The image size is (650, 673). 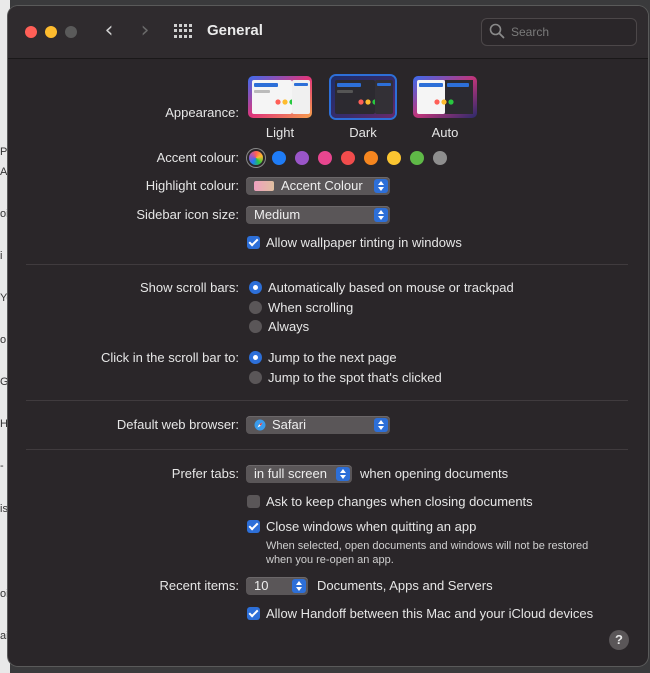 What do you see at coordinates (289, 326) in the screenshot?
I see `scroll-always-label: Always` at bounding box center [289, 326].